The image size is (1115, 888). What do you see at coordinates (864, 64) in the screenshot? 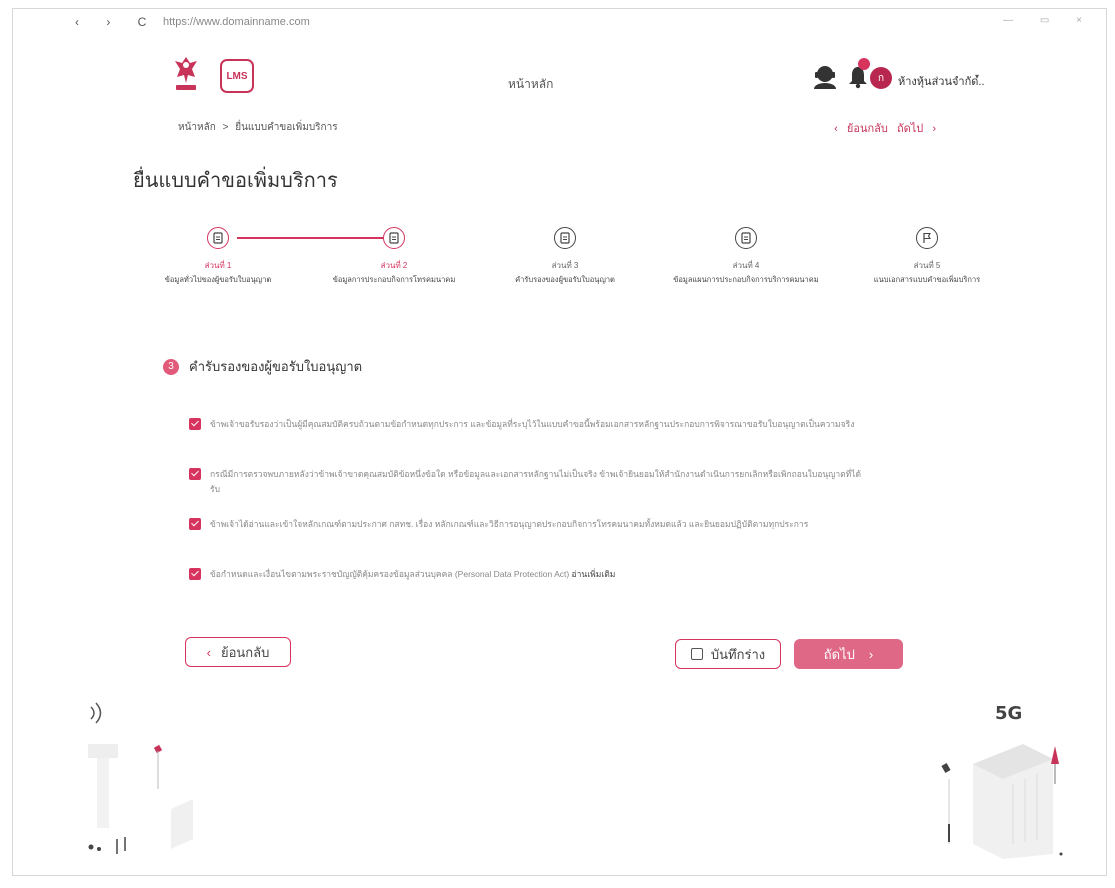
I see `notification-badge` at bounding box center [864, 64].